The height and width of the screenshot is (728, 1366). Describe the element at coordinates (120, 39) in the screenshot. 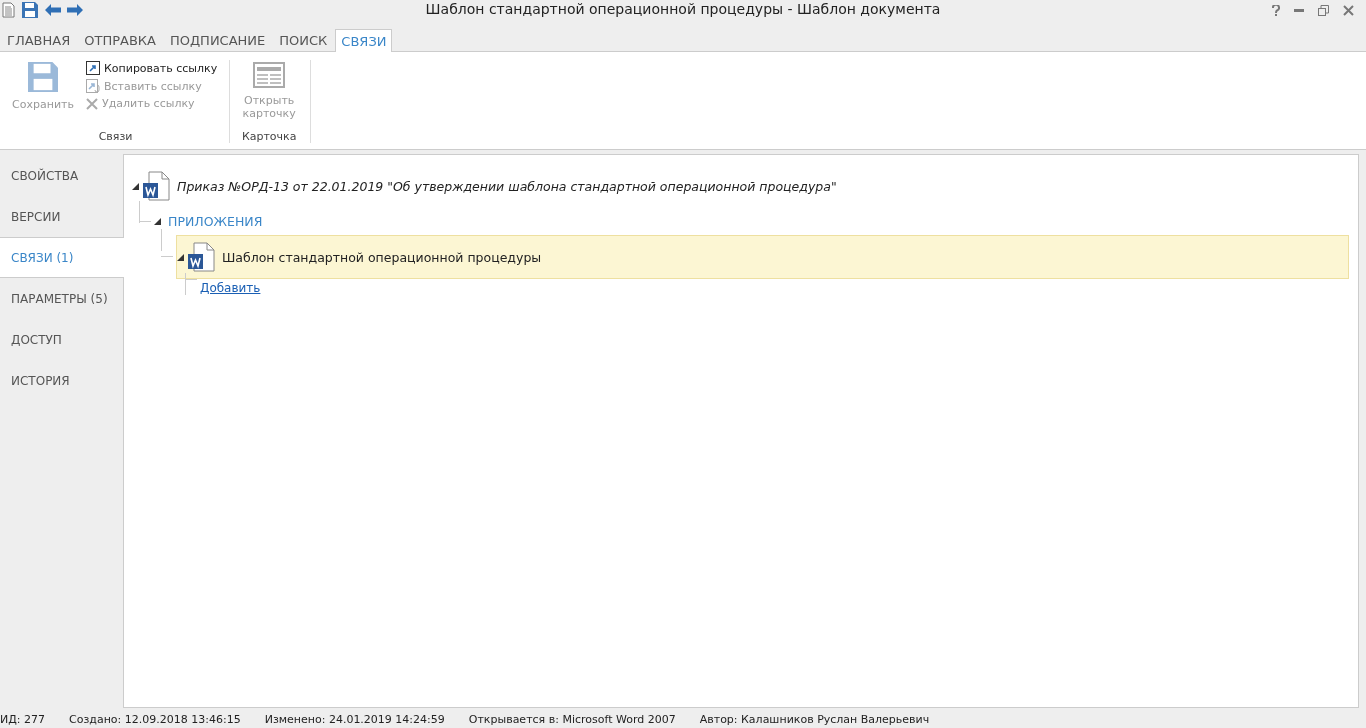

I see `ribbon-tab: ОТПРАВКА` at that location.